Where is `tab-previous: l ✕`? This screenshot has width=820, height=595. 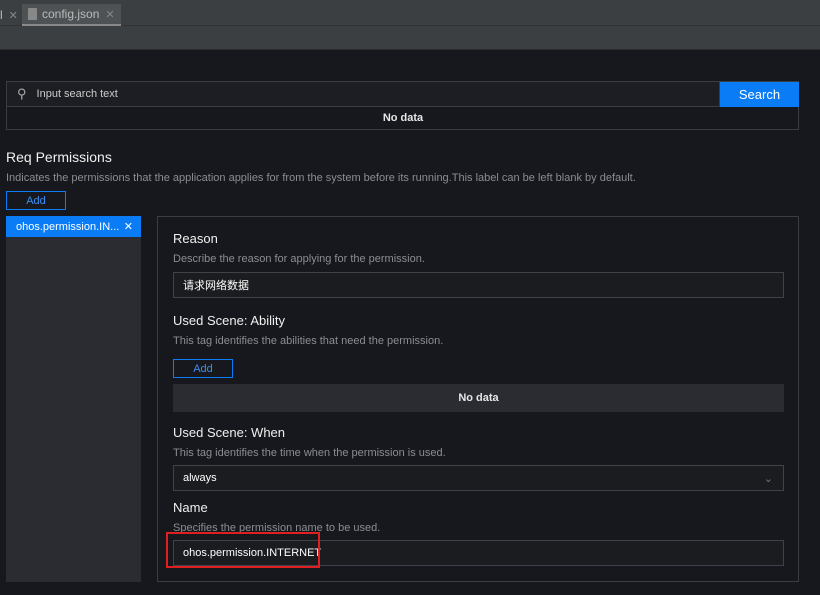
tab-previous: l ✕ is located at coordinates (9, 15).